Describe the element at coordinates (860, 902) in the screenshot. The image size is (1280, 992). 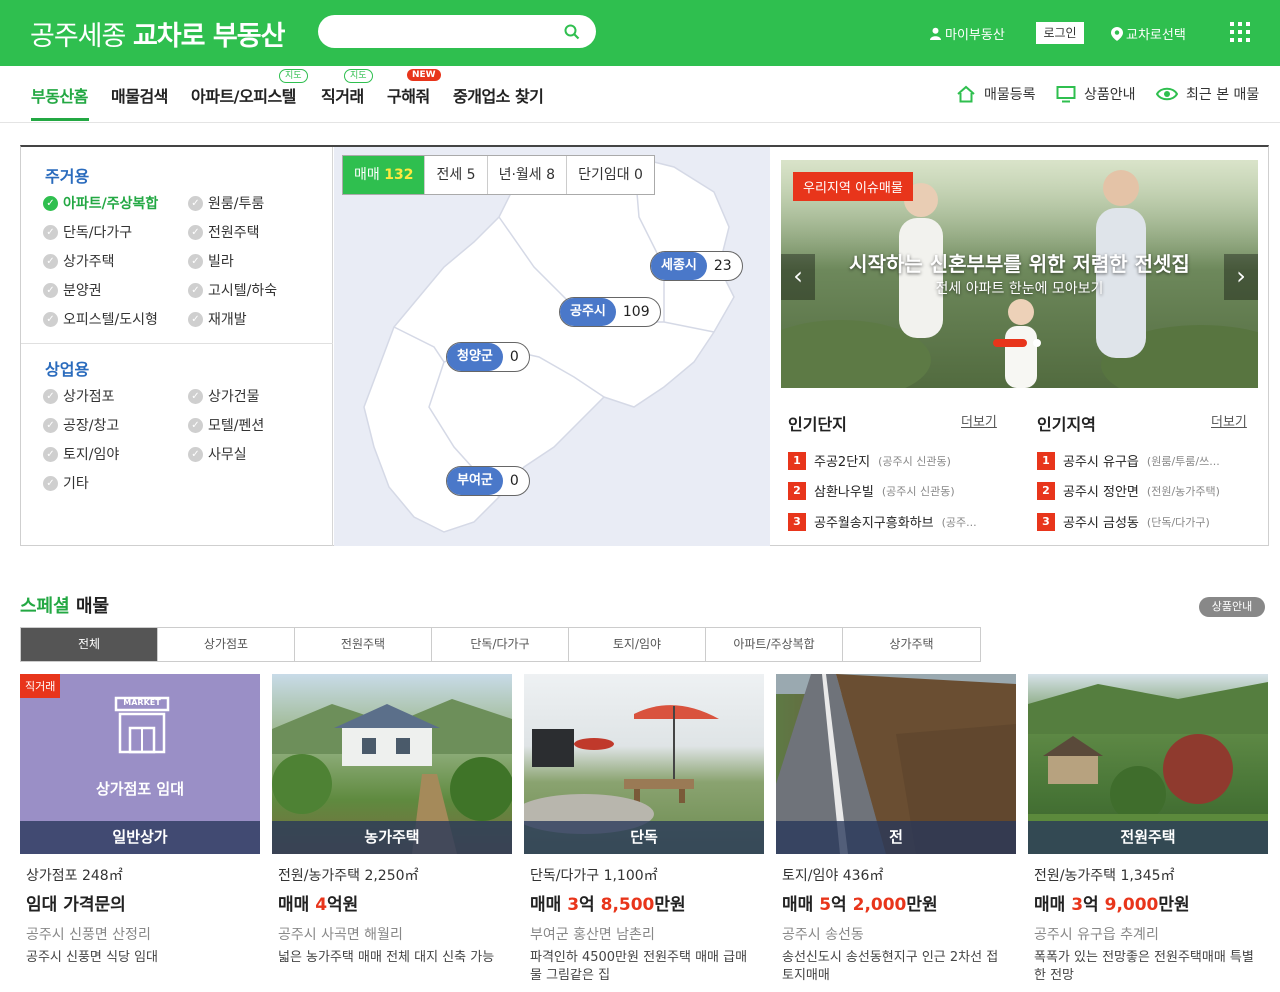
I see `listing-price: 매매 5억 2,000만원` at that location.